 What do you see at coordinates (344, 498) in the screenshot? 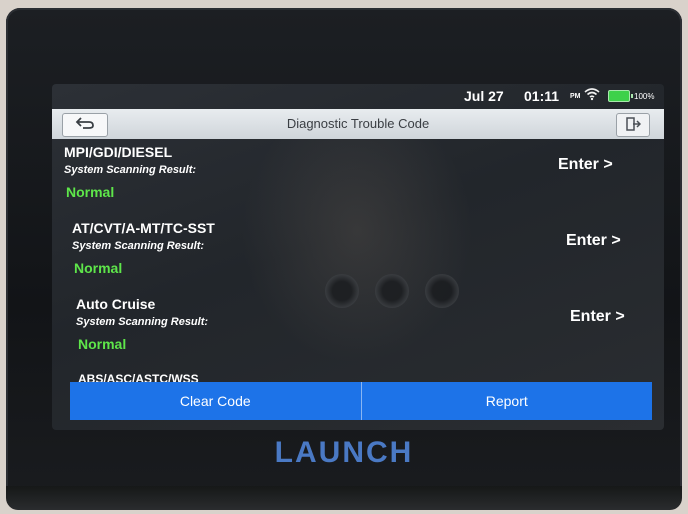
I see `device-bezel-bottom` at bounding box center [344, 498].